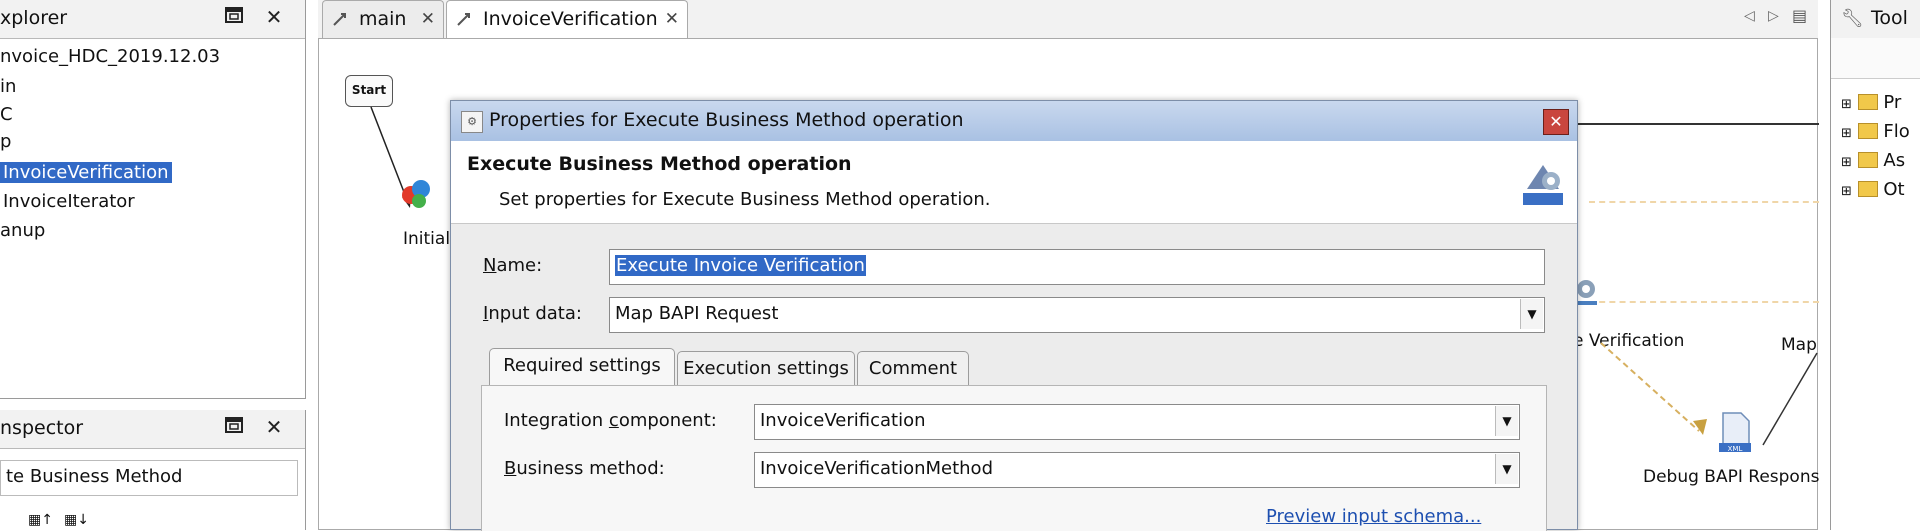 The image size is (1920, 531). I want to click on business-method-select: InvoiceVerificationMethod ▼, so click(1137, 470).